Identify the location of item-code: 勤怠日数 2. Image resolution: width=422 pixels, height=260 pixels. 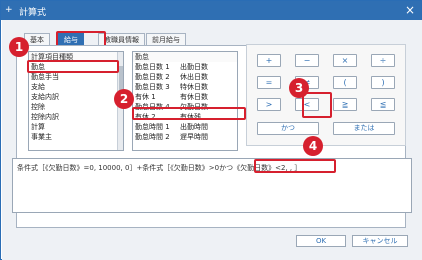
(152, 77).